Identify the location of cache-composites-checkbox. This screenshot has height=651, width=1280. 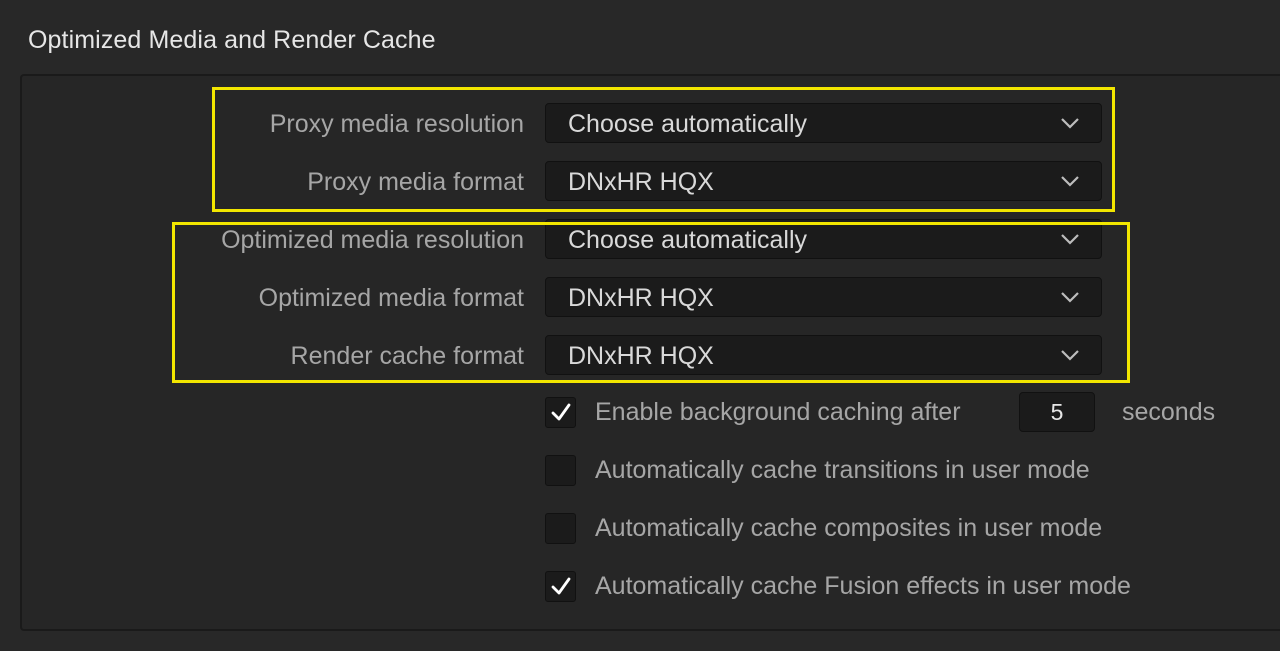
(560, 528).